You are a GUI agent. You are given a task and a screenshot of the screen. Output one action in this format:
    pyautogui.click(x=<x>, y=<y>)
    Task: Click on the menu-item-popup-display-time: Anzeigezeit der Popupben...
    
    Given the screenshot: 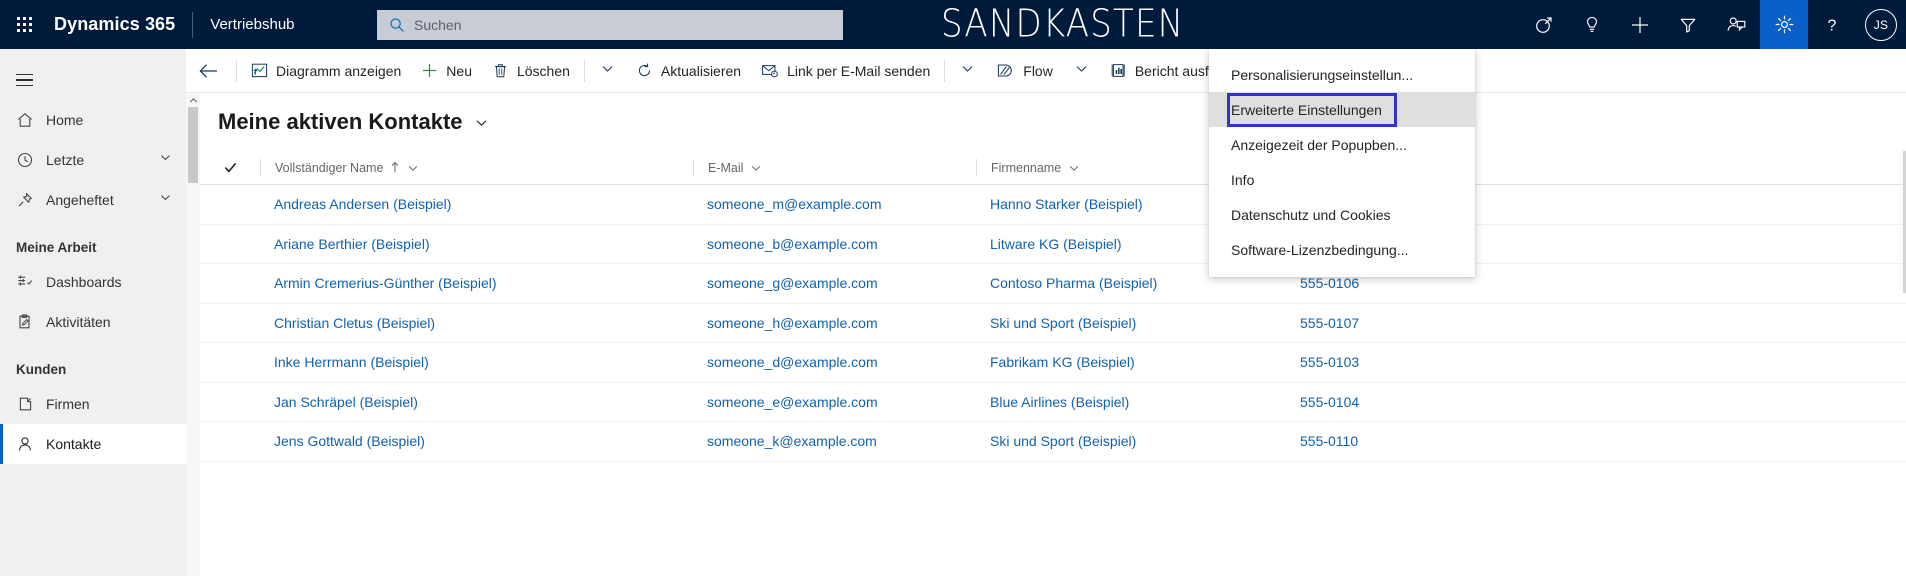 What is the action you would take?
    pyautogui.click(x=1342, y=144)
    